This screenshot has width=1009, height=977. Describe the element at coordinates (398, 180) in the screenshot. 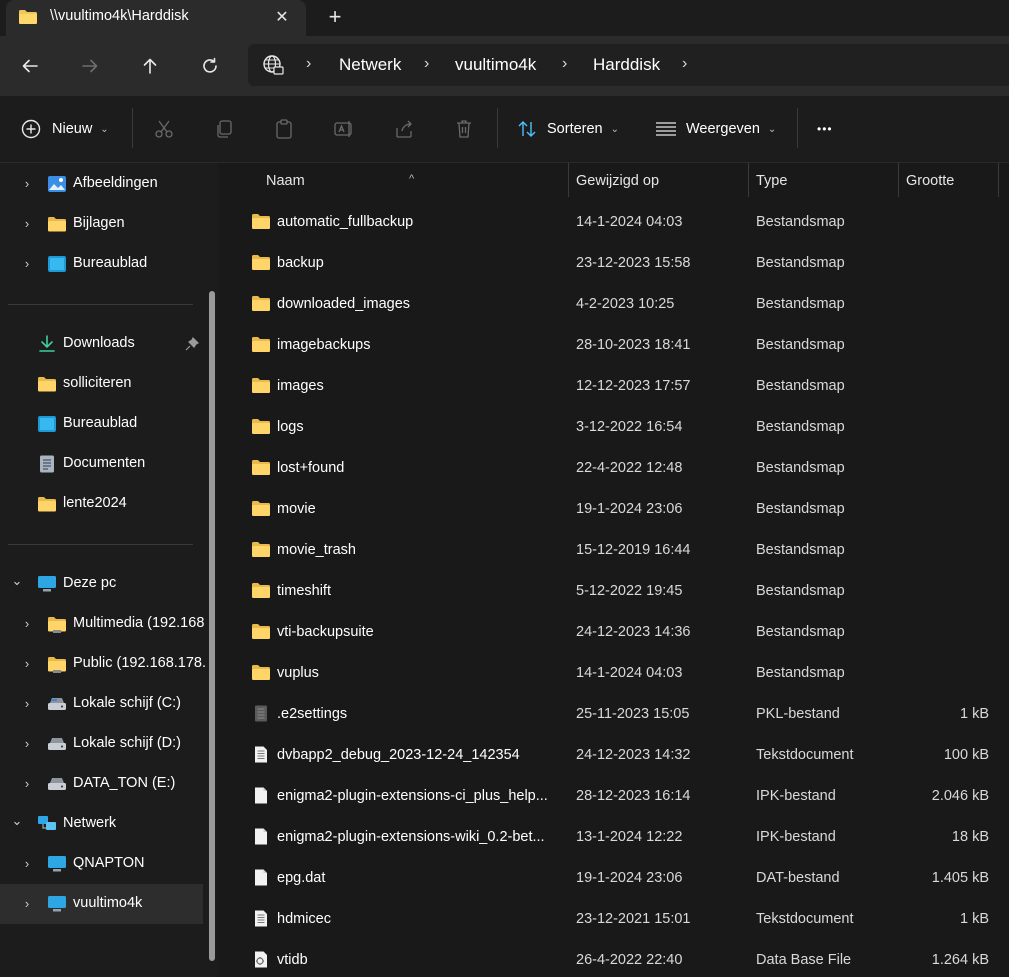

I see `column-header-name: Naam ^` at that location.